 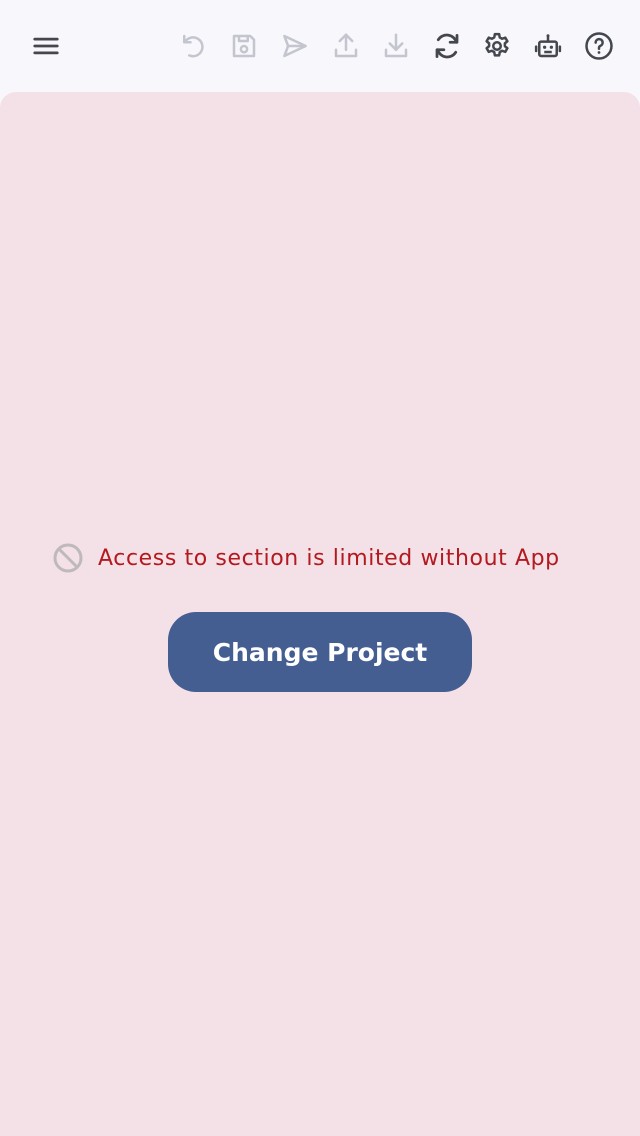 I want to click on blocked-icon, so click(x=68, y=558).